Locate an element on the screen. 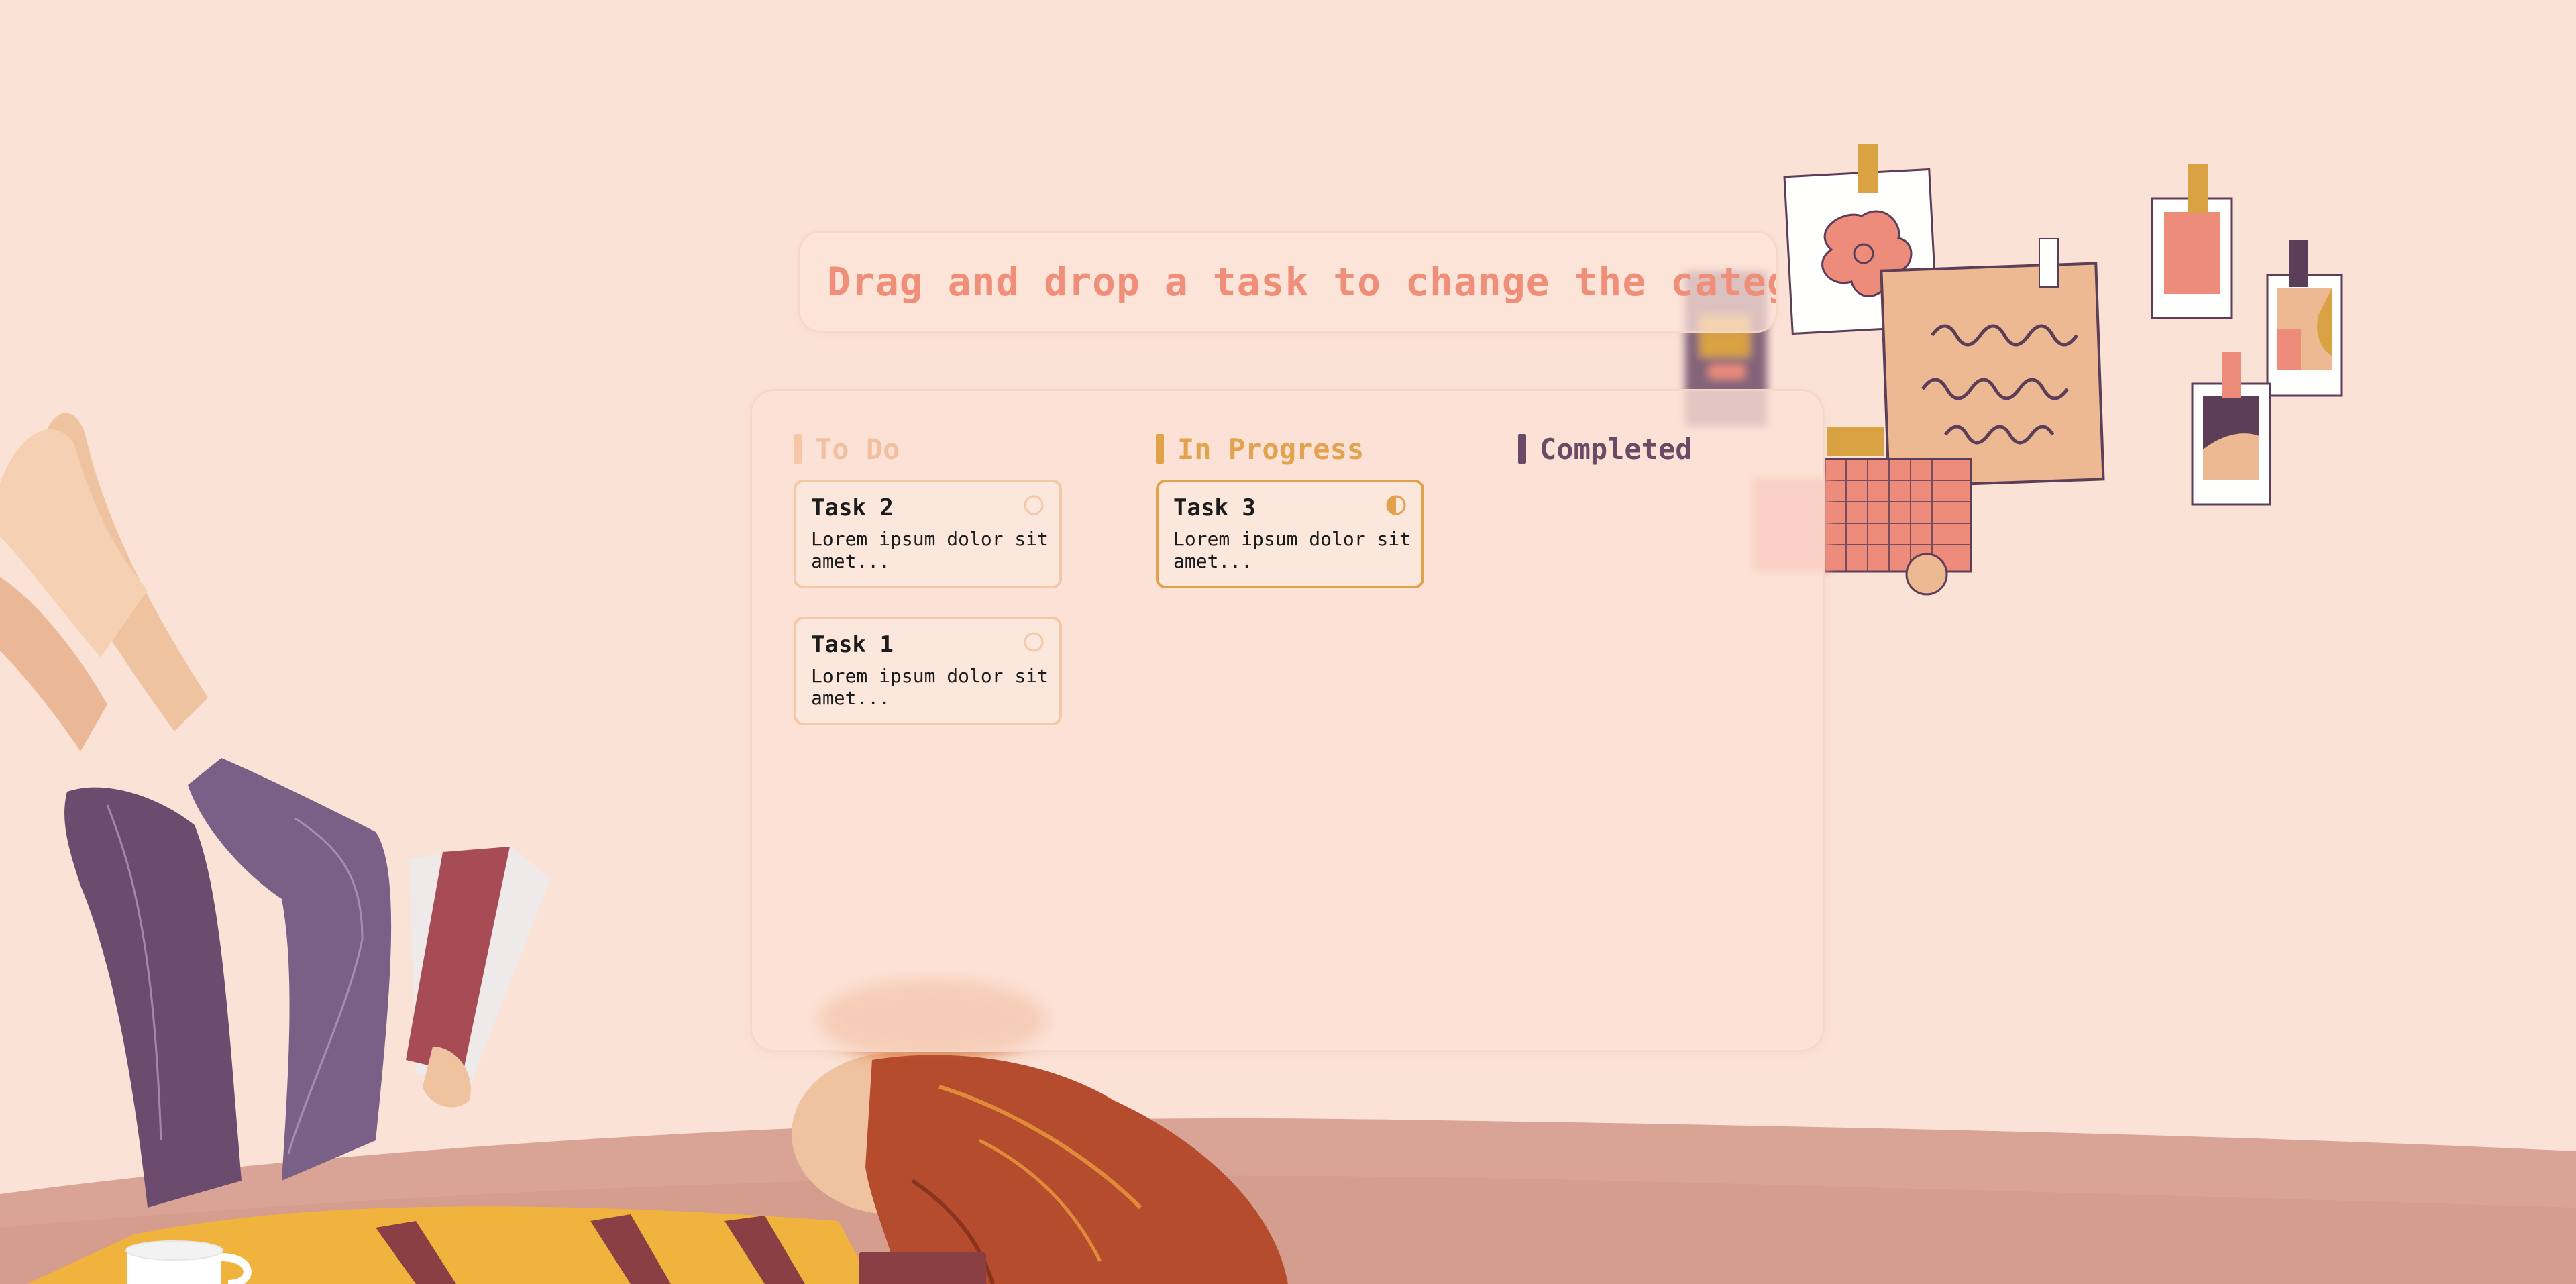 This screenshot has height=1284, width=2576. column-header: In Progress is located at coordinates (1297, 449).